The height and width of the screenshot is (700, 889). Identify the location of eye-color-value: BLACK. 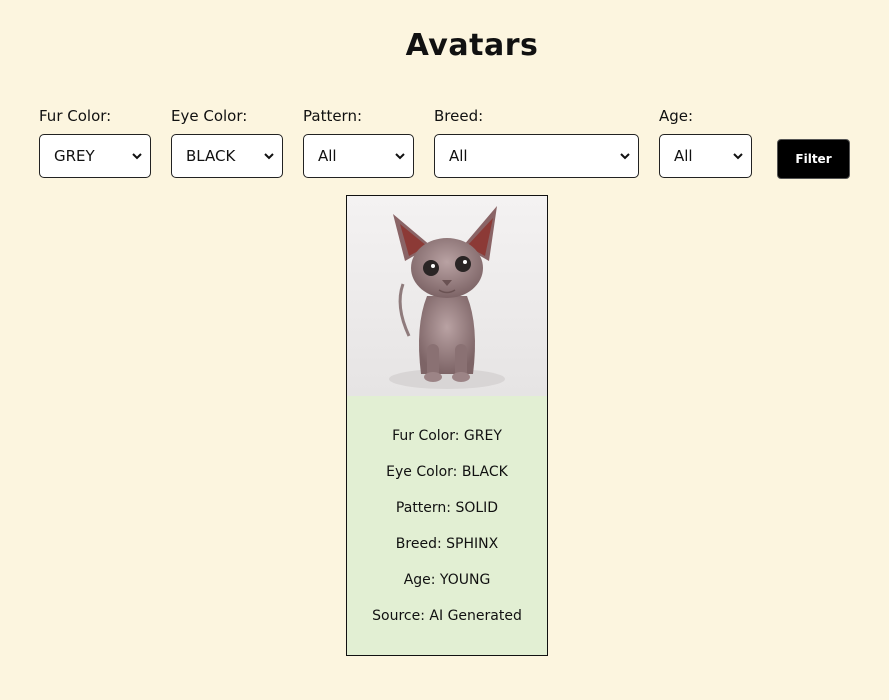
(211, 156).